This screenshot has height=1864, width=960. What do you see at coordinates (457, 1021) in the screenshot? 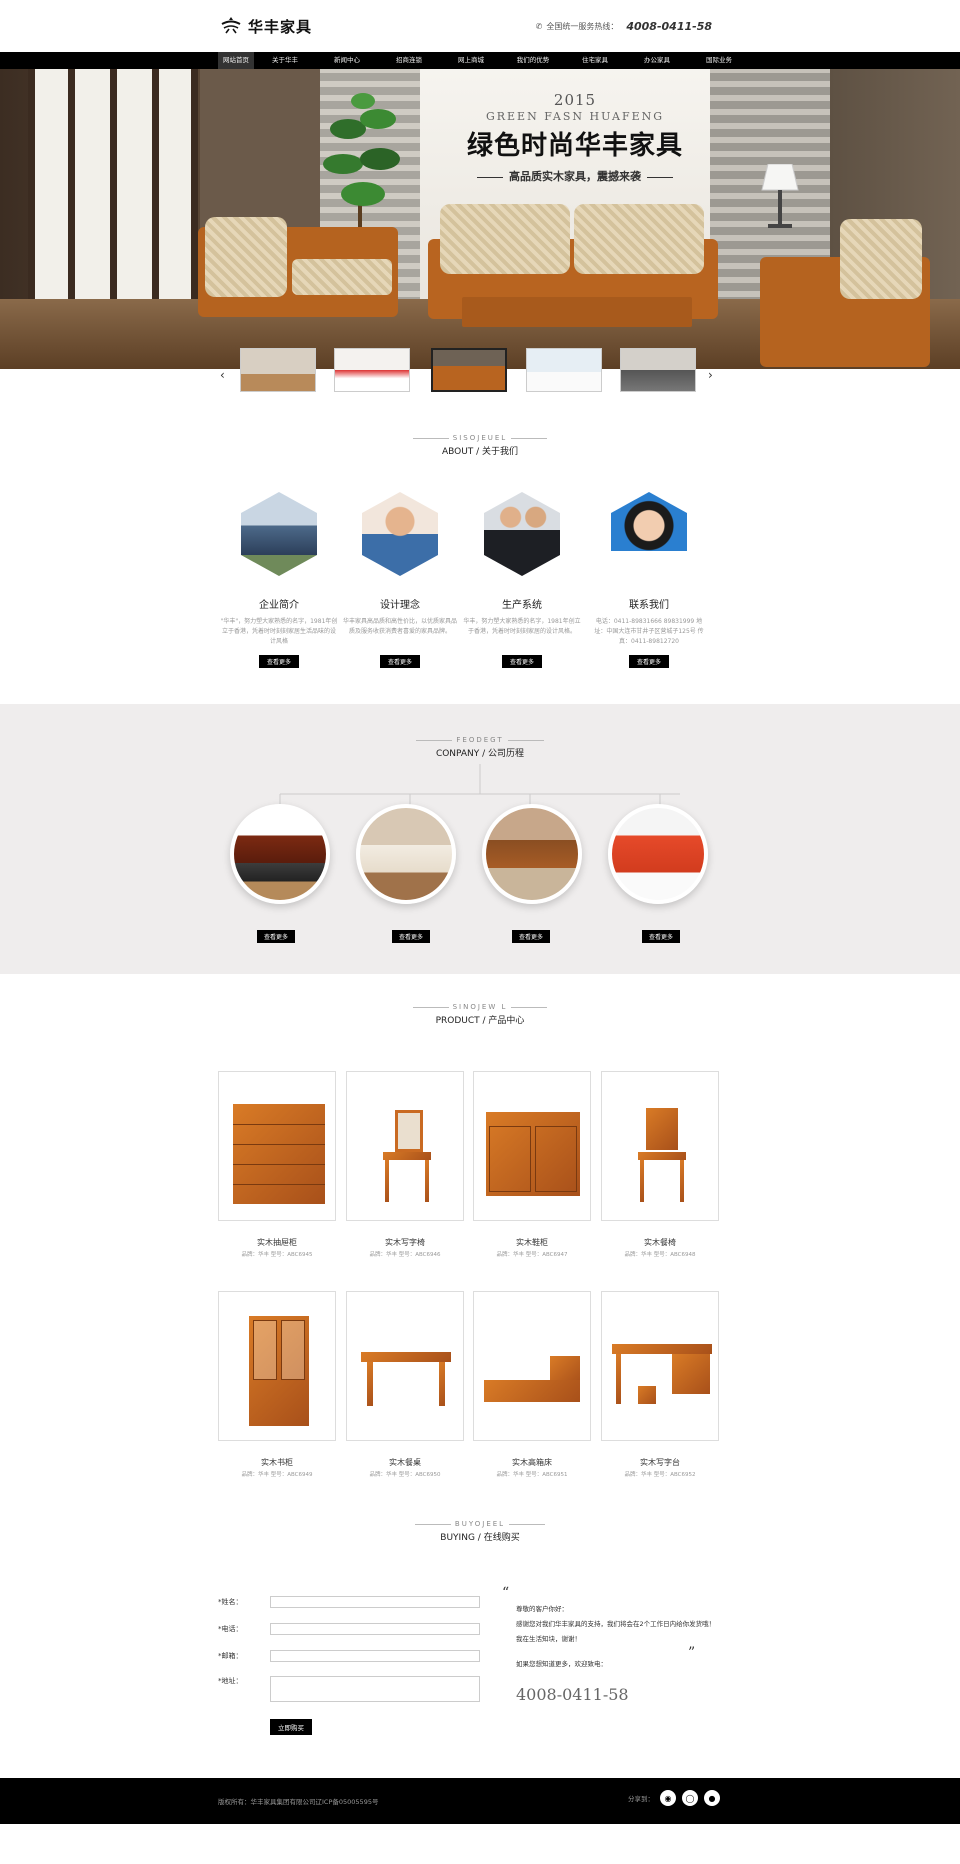
I see `product-title-prefix: PRODUCT` at bounding box center [457, 1021].